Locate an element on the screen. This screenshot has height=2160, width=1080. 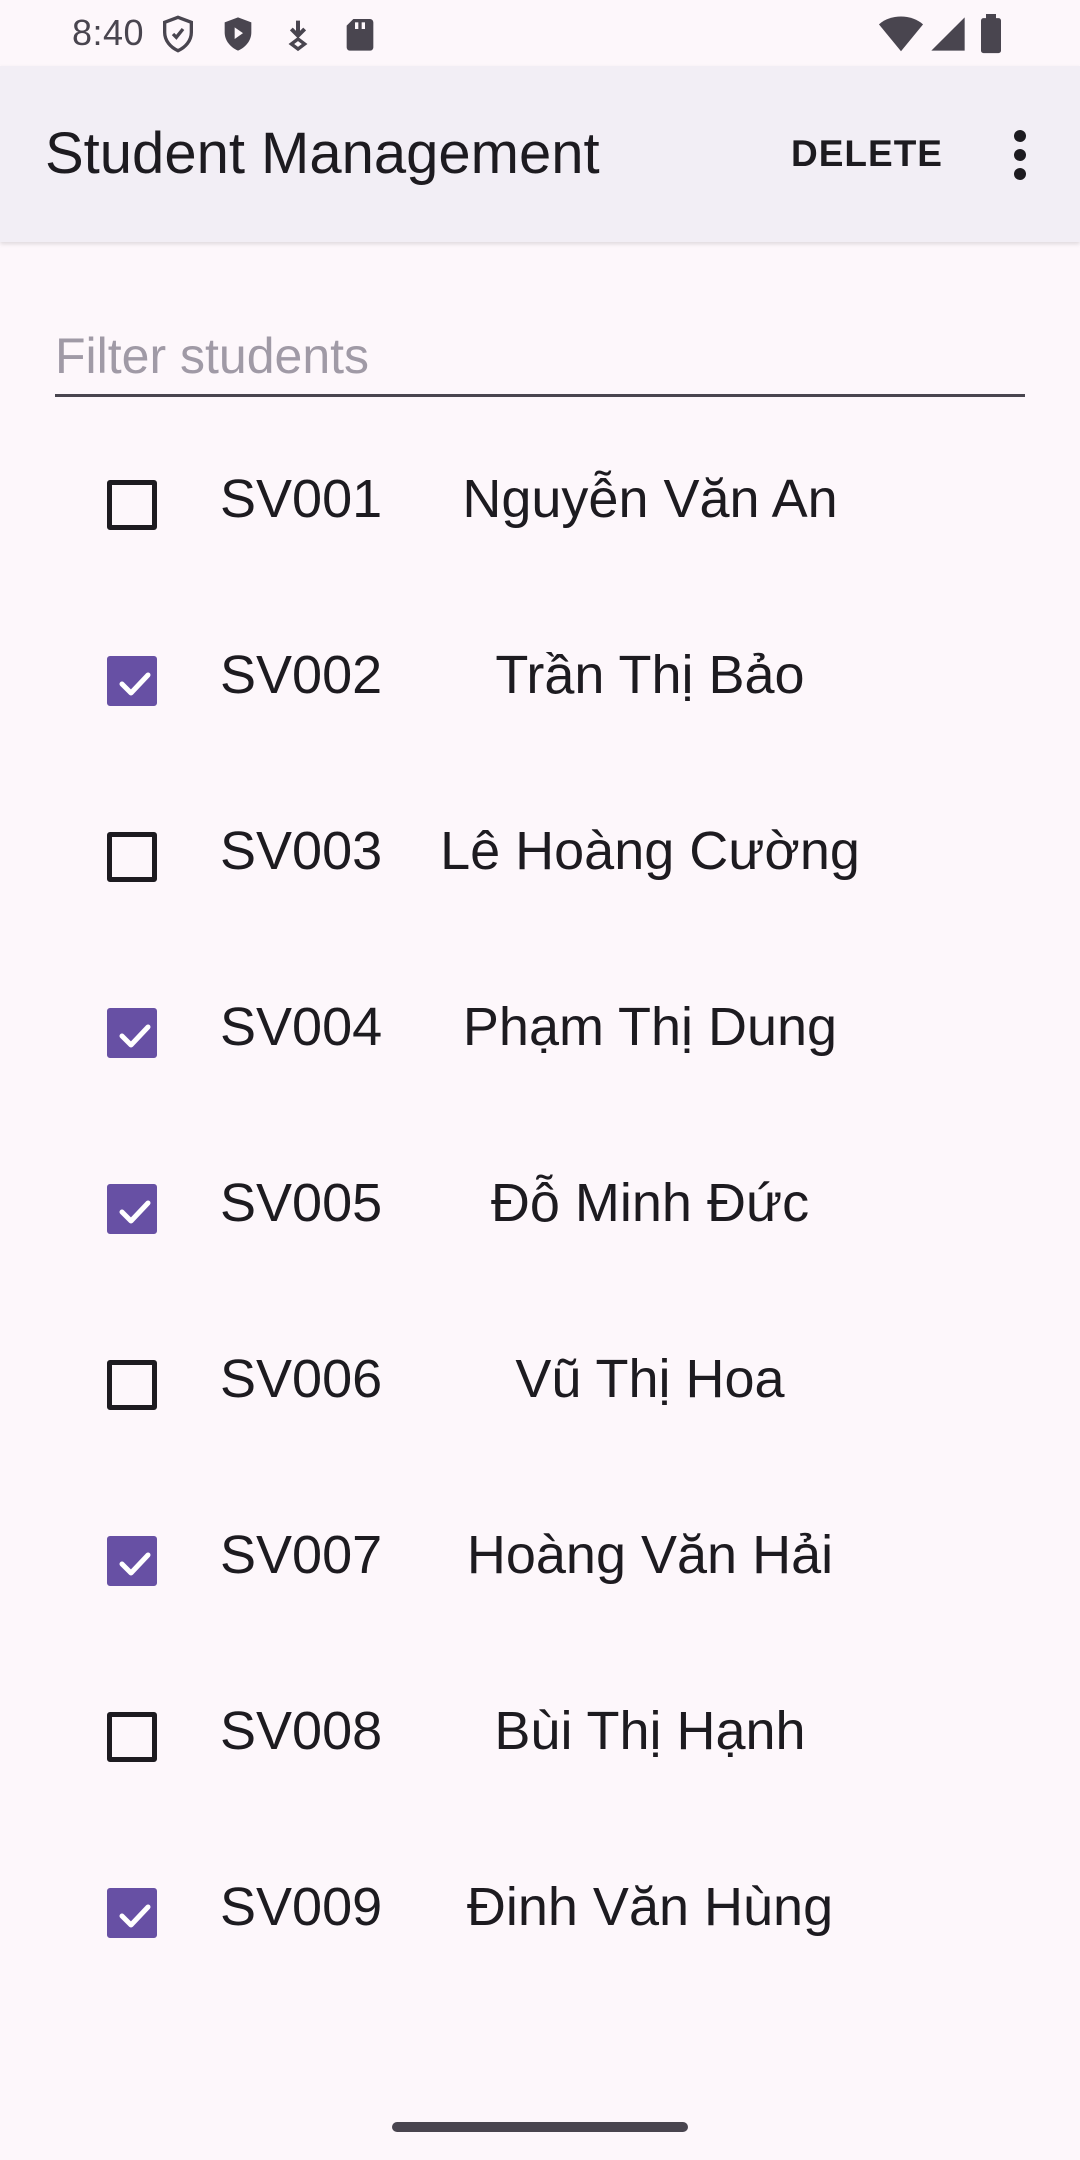
delete-button: DELETE is located at coordinates (867, 154).